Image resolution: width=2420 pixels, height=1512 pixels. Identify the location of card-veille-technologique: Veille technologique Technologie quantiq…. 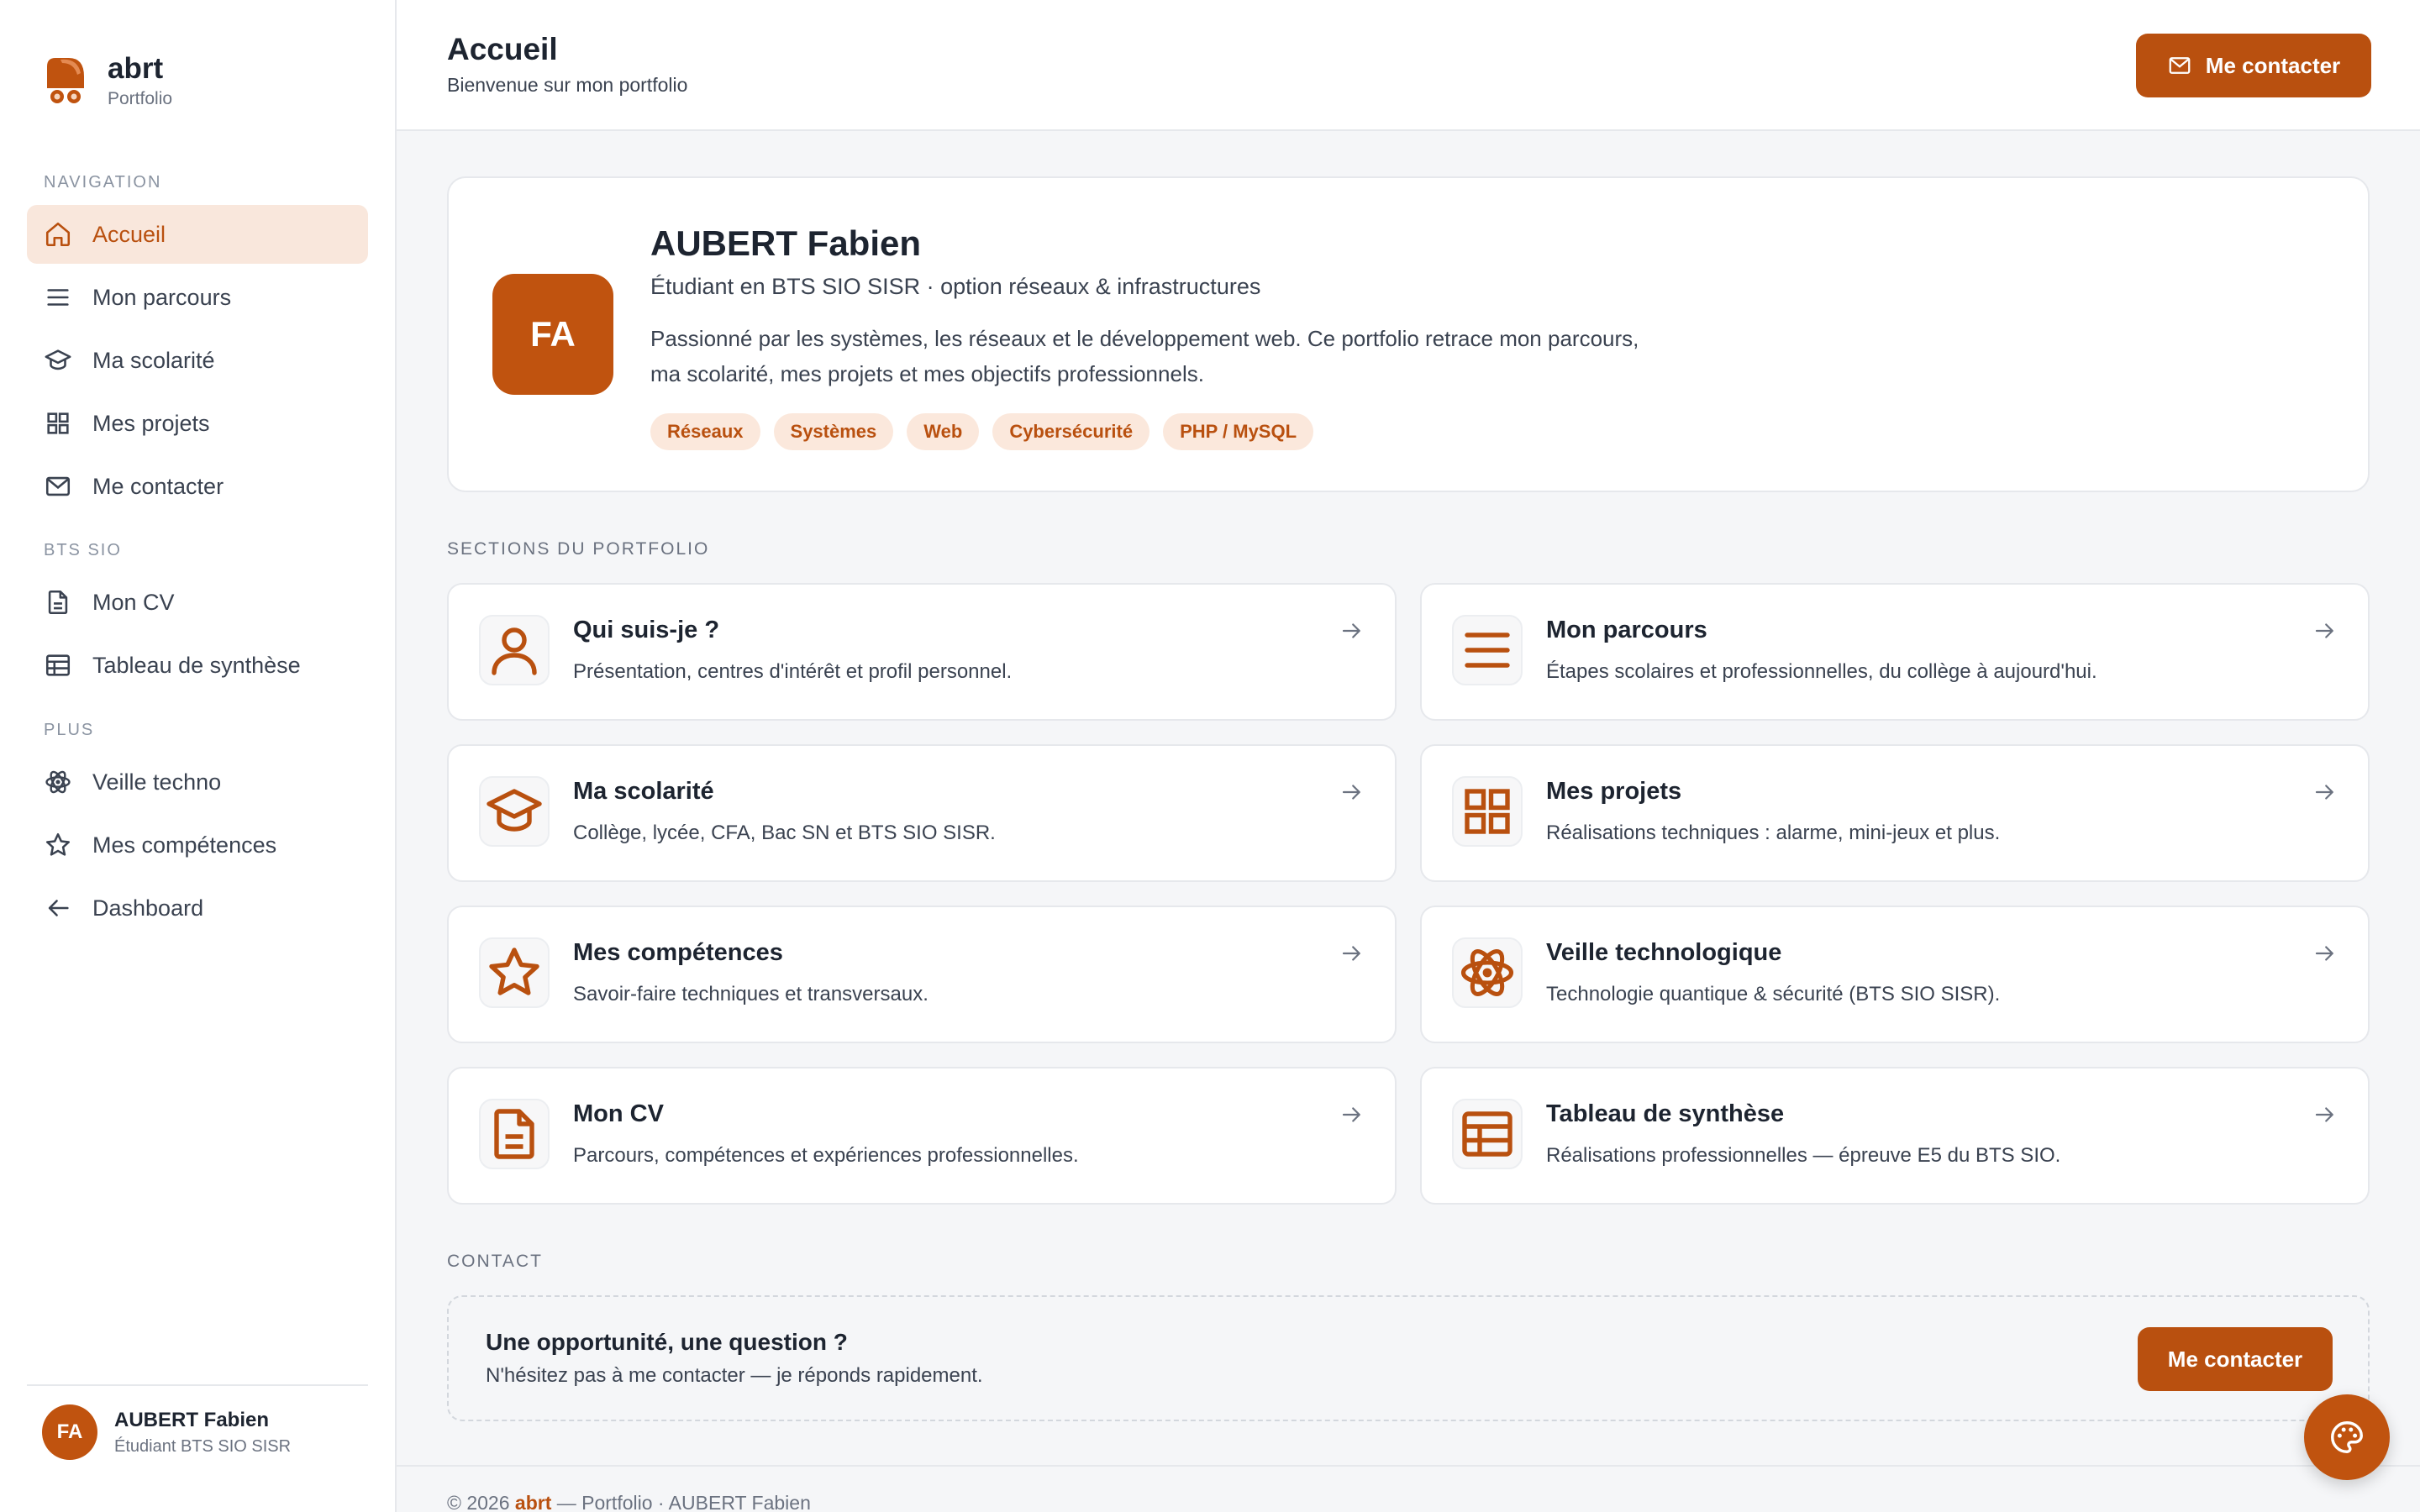
(1895, 974).